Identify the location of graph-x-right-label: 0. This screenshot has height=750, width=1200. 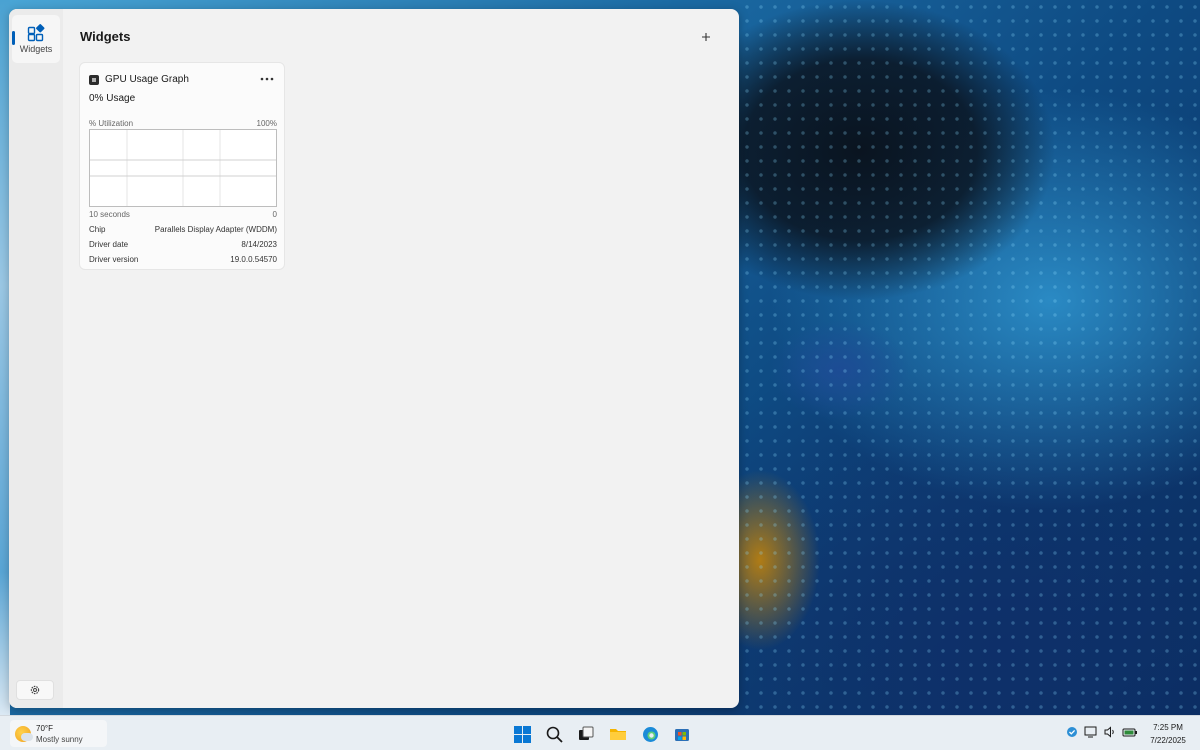
(274, 214).